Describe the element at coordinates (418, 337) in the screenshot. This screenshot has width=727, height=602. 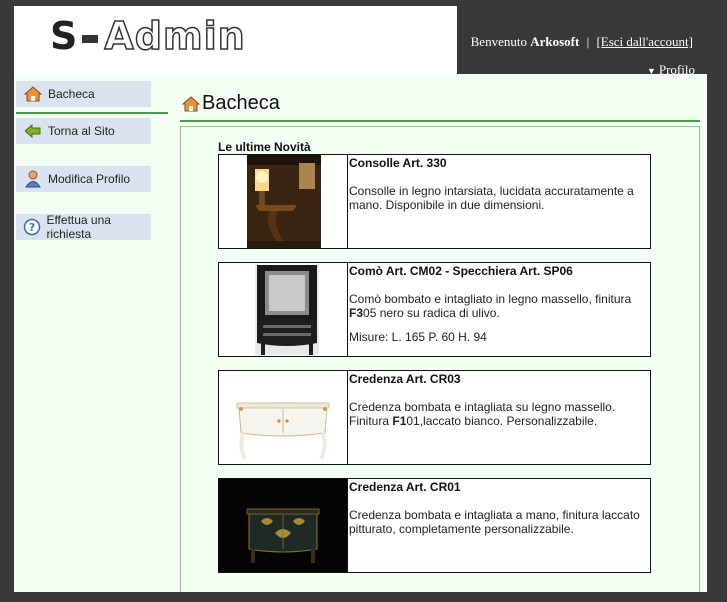
I see `product-measures: Misure: L. 165 P. 60 H. 94` at that location.